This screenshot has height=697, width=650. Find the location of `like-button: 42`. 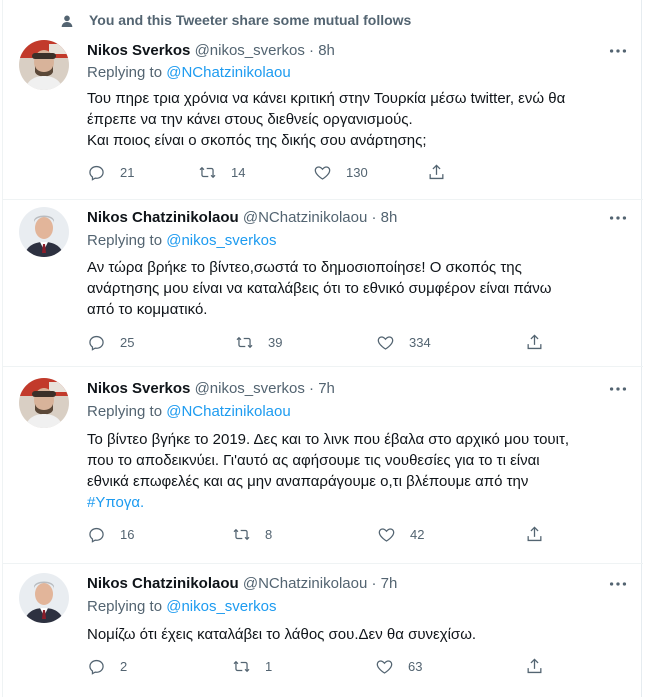

like-button: 42 is located at coordinates (400, 534).